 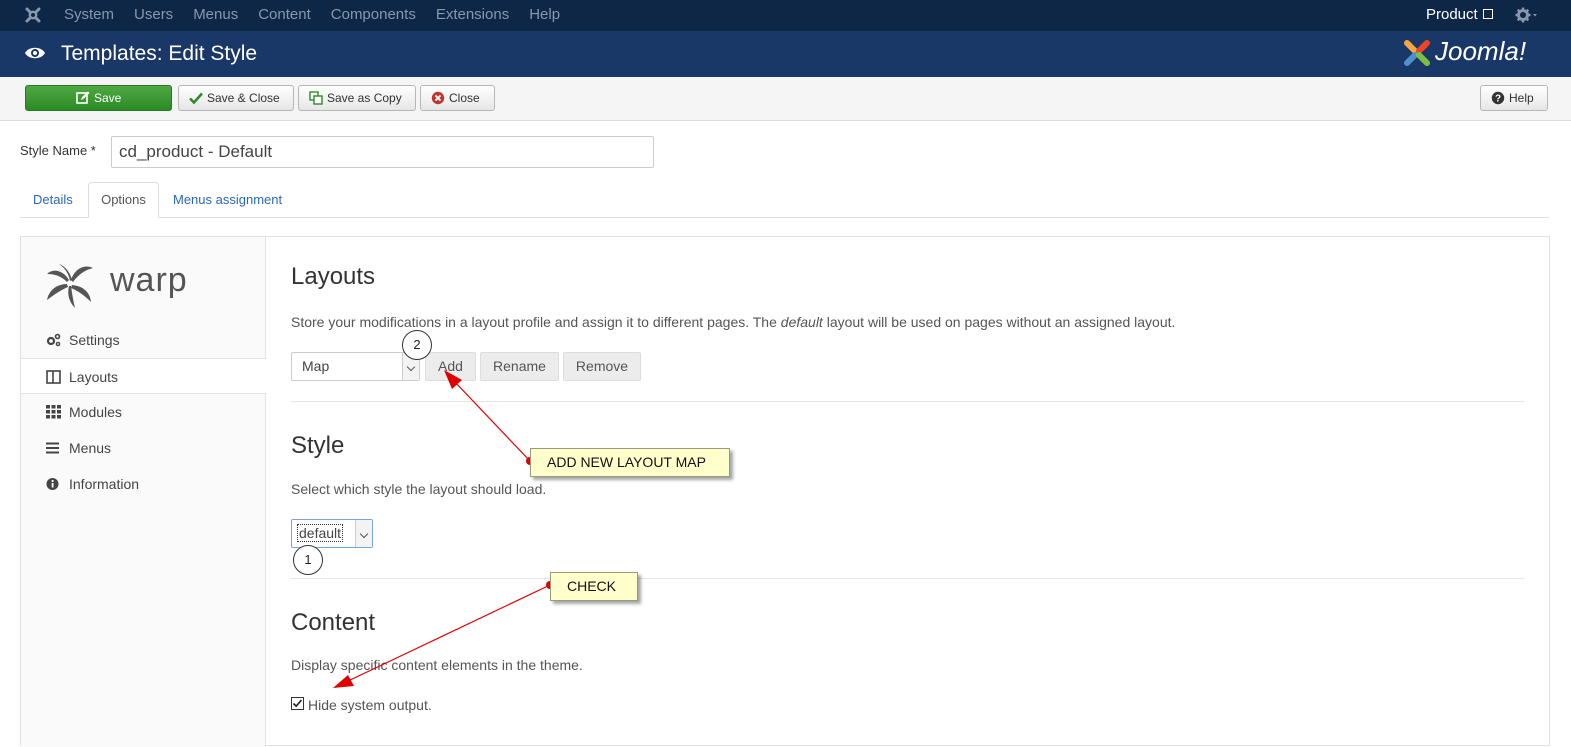 I want to click on site-link-label: Product, so click(x=1452, y=14).